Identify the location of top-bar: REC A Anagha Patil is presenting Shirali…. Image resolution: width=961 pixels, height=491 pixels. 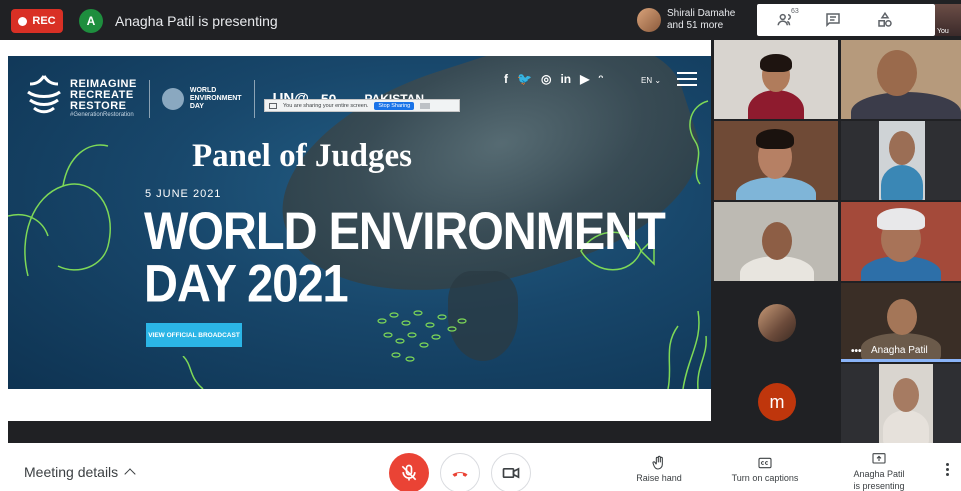
(480, 20).